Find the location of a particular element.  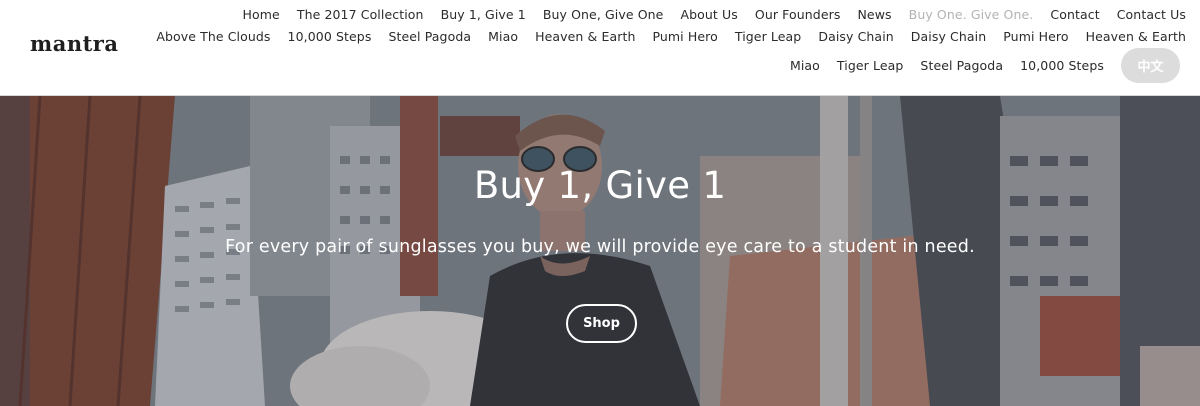

nav-link-buy-1-give-1: Buy 1, Give 1 is located at coordinates (483, 15).